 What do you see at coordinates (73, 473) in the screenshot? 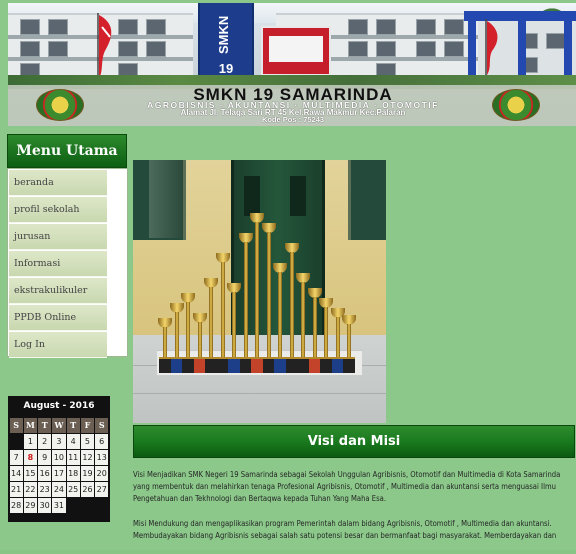
I see `calendar-day: 18` at bounding box center [73, 473].